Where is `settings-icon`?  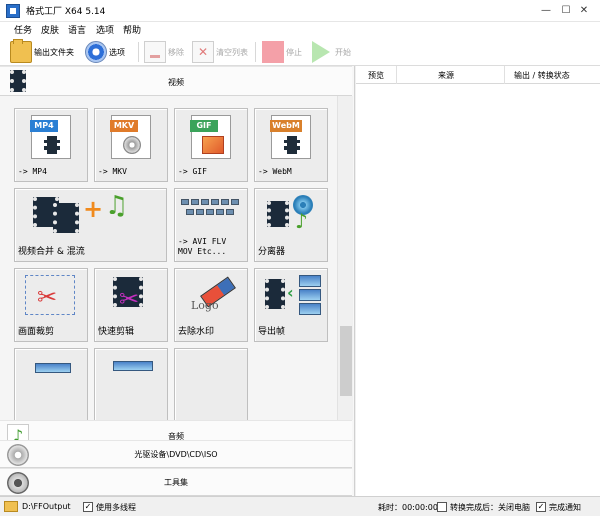
settings-icon is located at coordinates (96, 52).